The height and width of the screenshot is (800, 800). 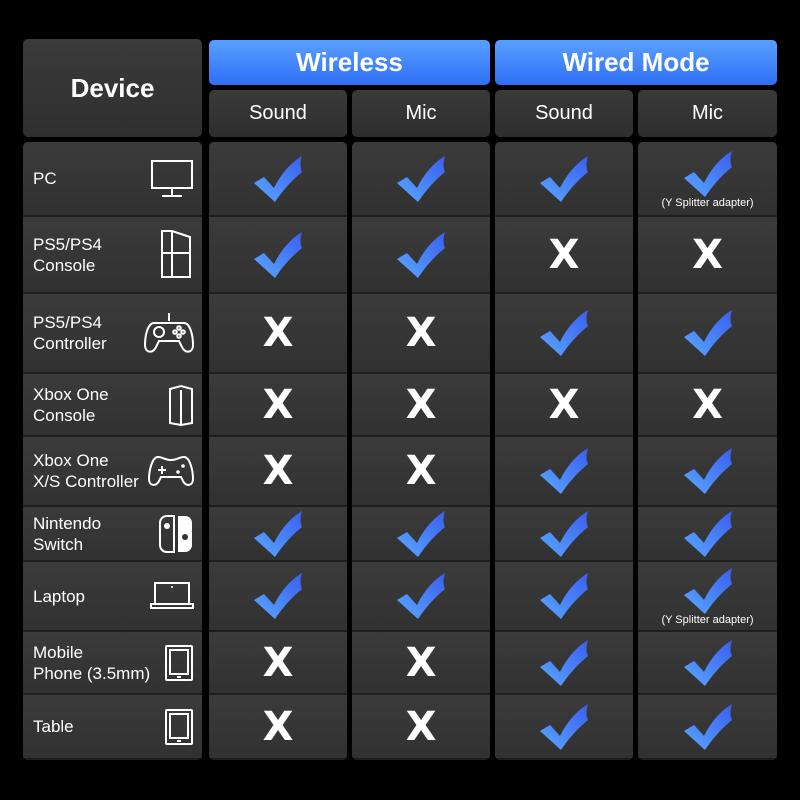 I want to click on support-cell: (Y Splitter adapter), so click(x=707, y=597).